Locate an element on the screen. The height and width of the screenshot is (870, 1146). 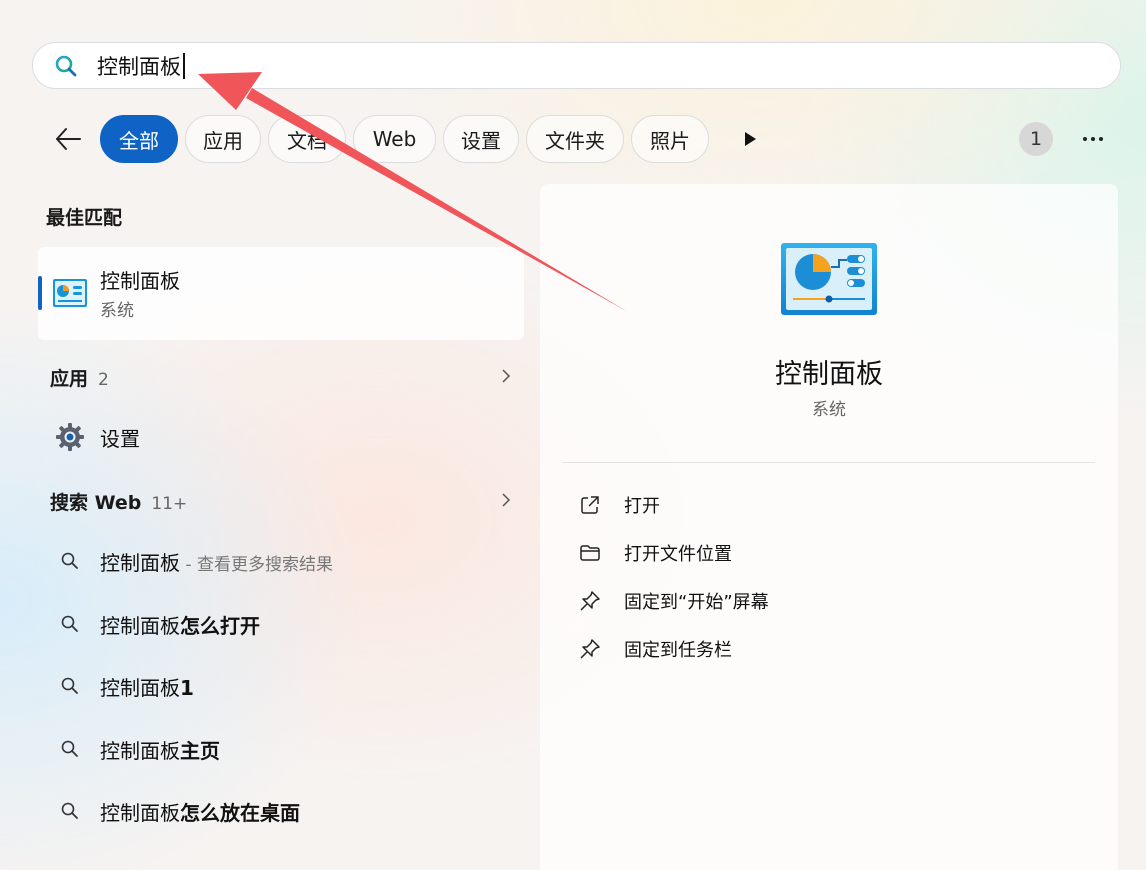
action-label: 固定到“开始”屏幕 is located at coordinates (696, 602).